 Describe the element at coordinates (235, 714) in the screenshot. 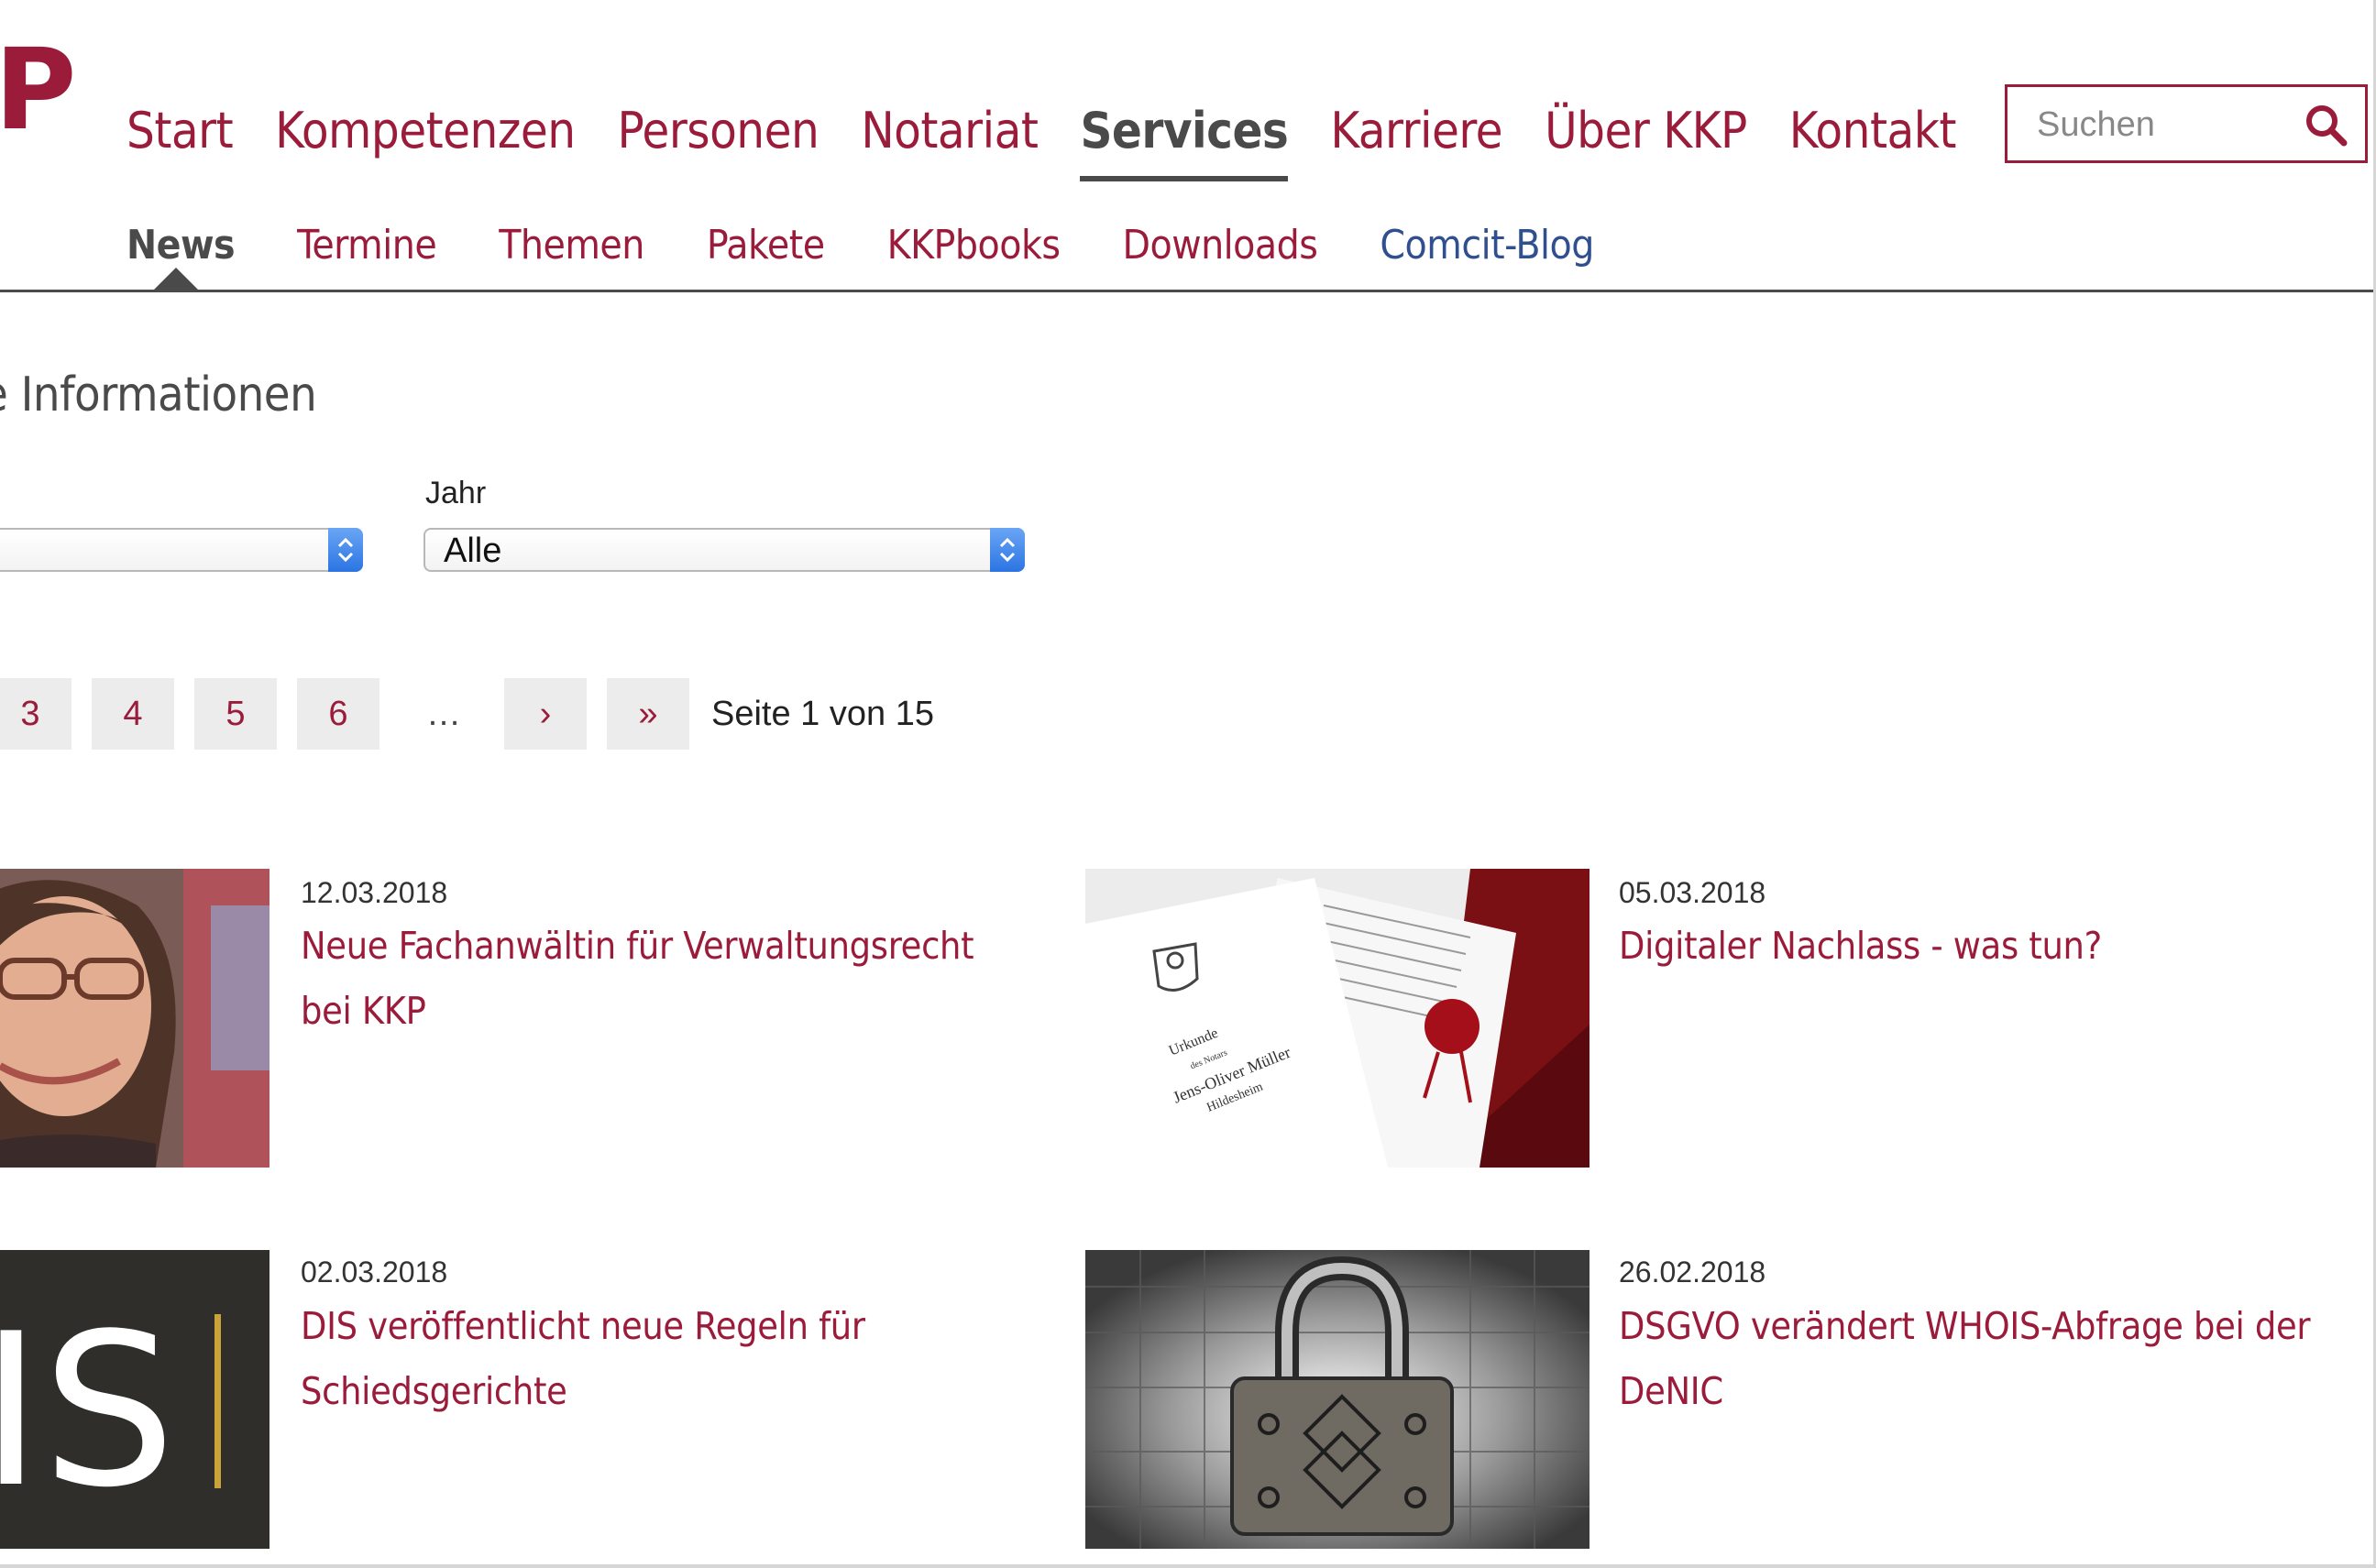

I see `page-5-button: 5` at that location.